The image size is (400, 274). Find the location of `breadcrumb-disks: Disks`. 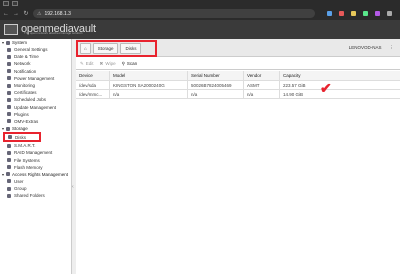

breadcrumb-disks: Disks is located at coordinates (131, 48).